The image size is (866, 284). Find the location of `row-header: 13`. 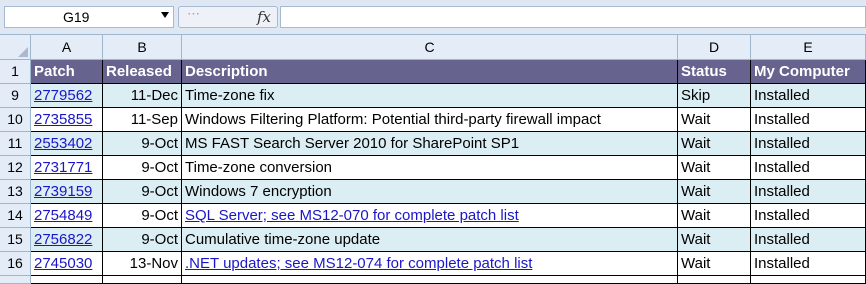

row-header: 13 is located at coordinates (15, 192).